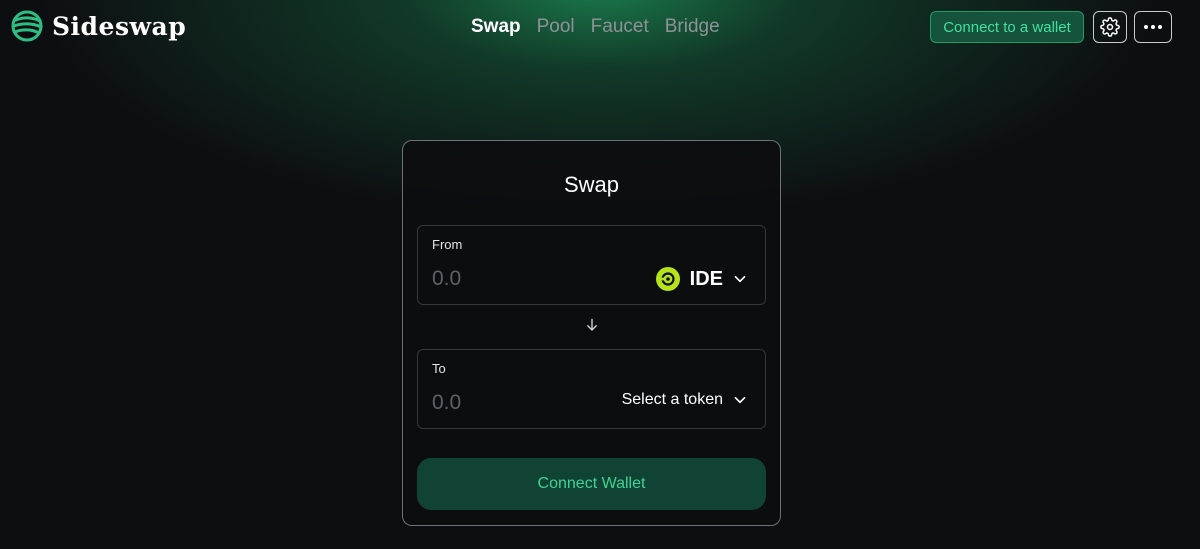  I want to click on to-amount-input: 0.0, so click(446, 403).